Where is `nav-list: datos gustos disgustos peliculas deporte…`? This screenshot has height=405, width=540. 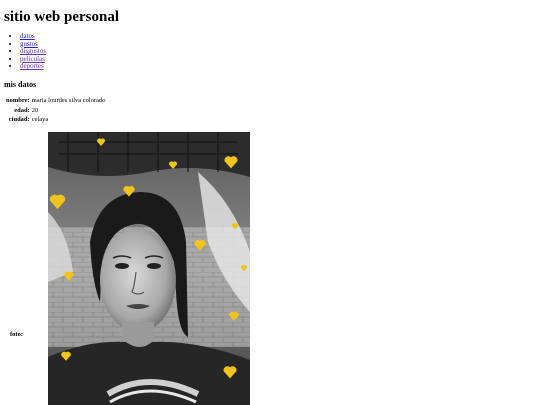 nav-list: datos gustos disgustos peliculas deporte… is located at coordinates (25, 51).